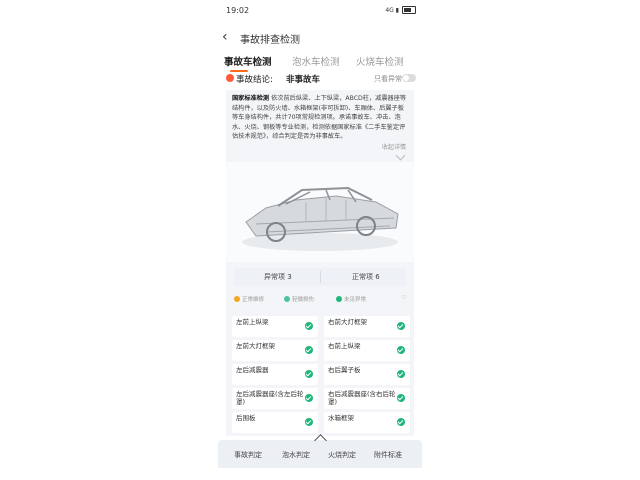 The height and width of the screenshot is (480, 640). Describe the element at coordinates (320, 440) in the screenshot. I see `chevron-up-icon` at that location.